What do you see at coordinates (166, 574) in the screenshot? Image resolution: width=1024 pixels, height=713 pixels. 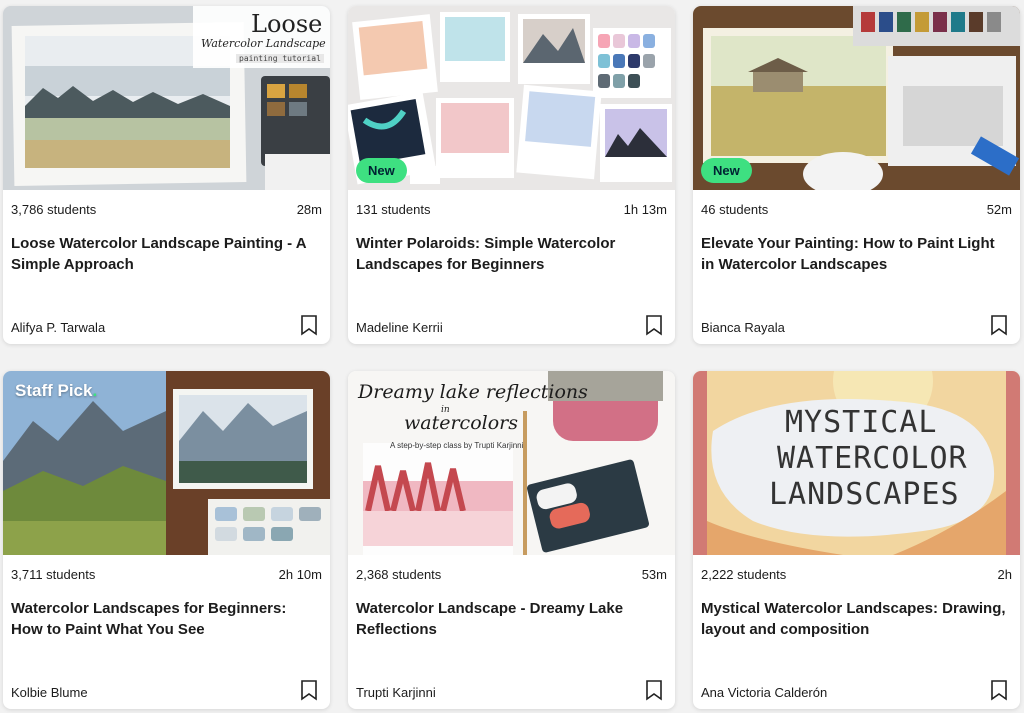 I see `course-meta: 3,711 students 2h 10m` at bounding box center [166, 574].